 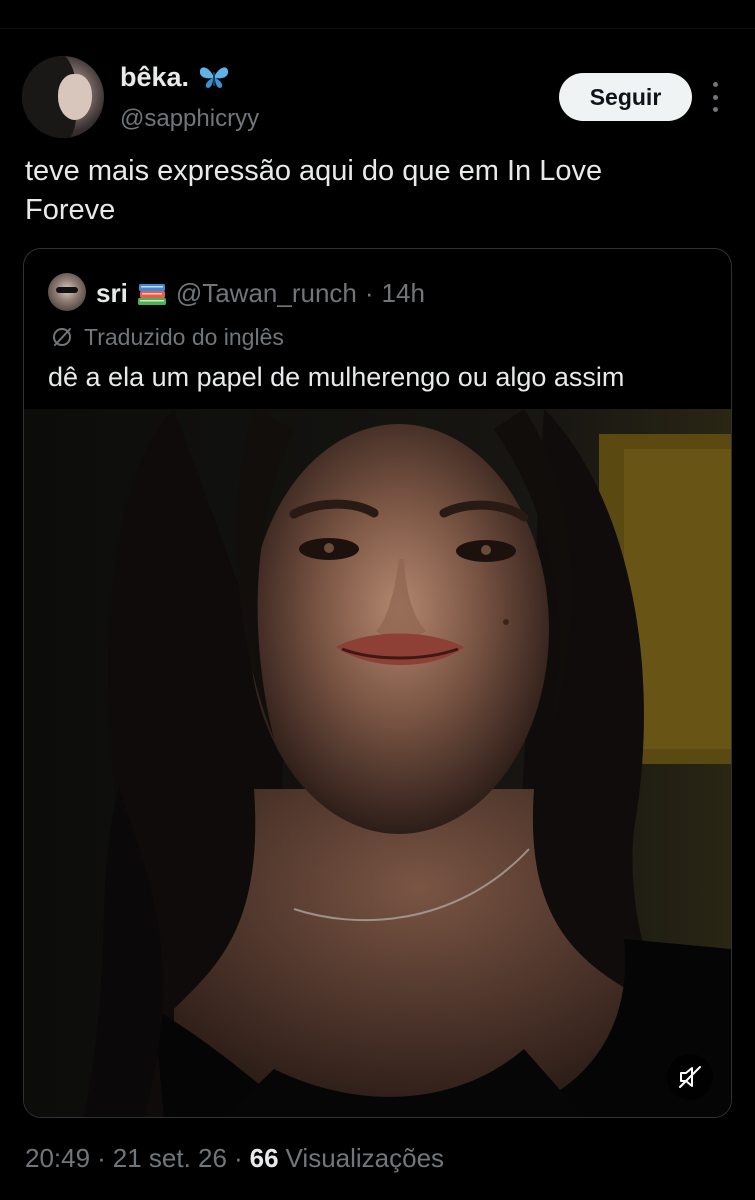 I want to click on volume-muted-icon, so click(x=690, y=1077).